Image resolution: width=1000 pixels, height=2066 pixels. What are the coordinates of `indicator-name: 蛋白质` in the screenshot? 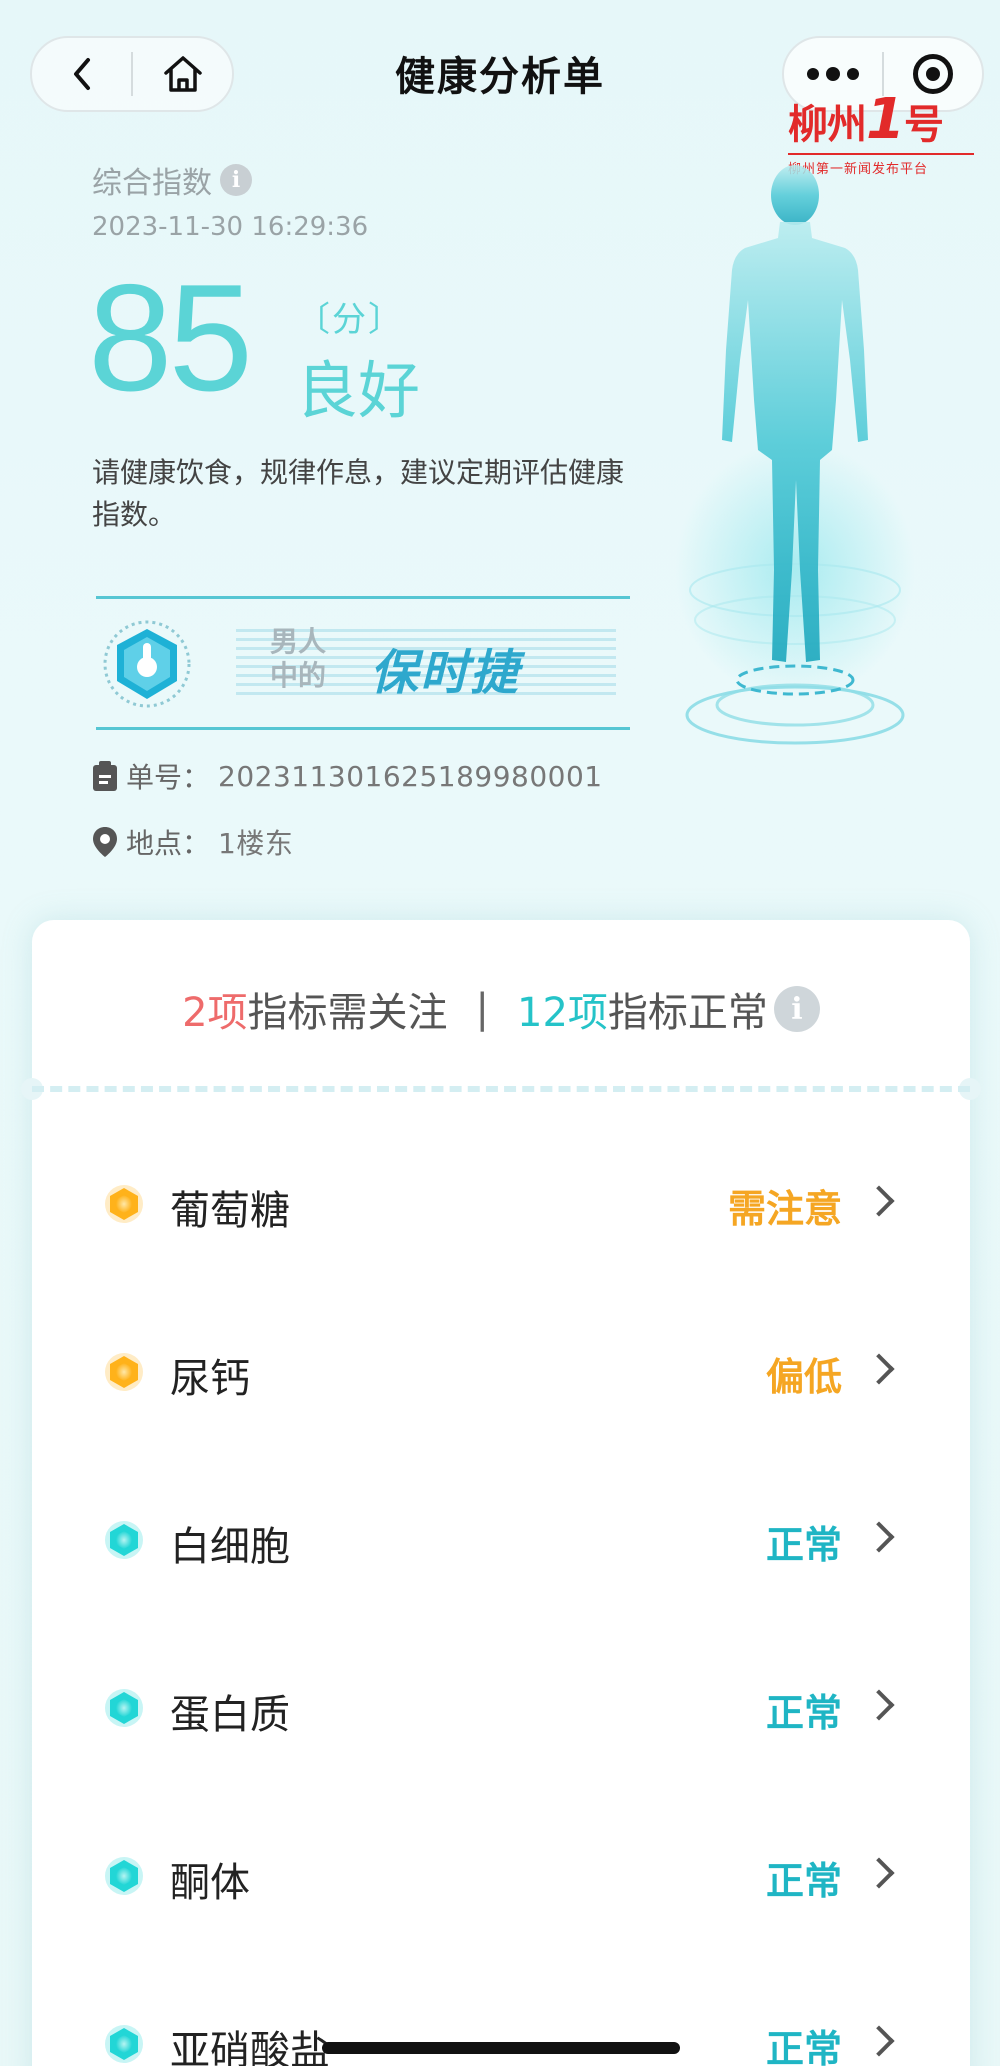 It's located at (230, 1715).